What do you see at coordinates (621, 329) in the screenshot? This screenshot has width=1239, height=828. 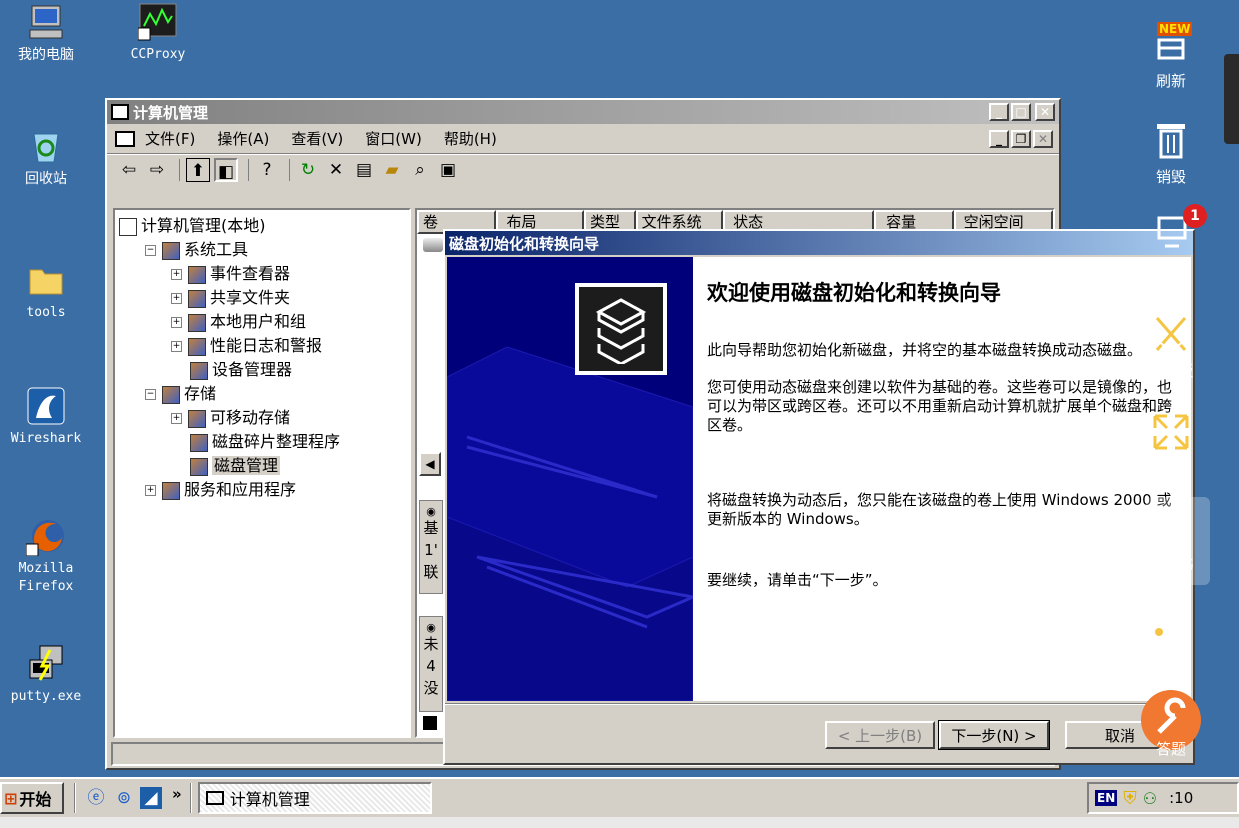 I see `disk-stack-icon` at bounding box center [621, 329].